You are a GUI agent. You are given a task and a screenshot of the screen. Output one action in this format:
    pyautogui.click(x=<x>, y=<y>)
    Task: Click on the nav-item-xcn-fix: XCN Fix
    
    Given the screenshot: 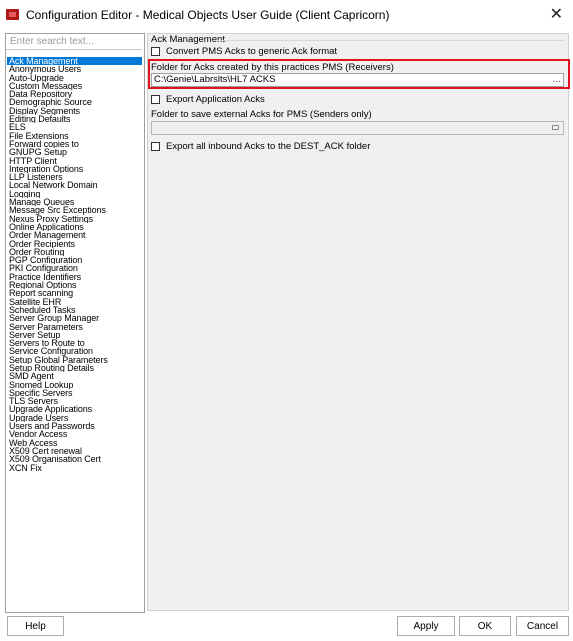 What is the action you would take?
    pyautogui.click(x=74, y=468)
    